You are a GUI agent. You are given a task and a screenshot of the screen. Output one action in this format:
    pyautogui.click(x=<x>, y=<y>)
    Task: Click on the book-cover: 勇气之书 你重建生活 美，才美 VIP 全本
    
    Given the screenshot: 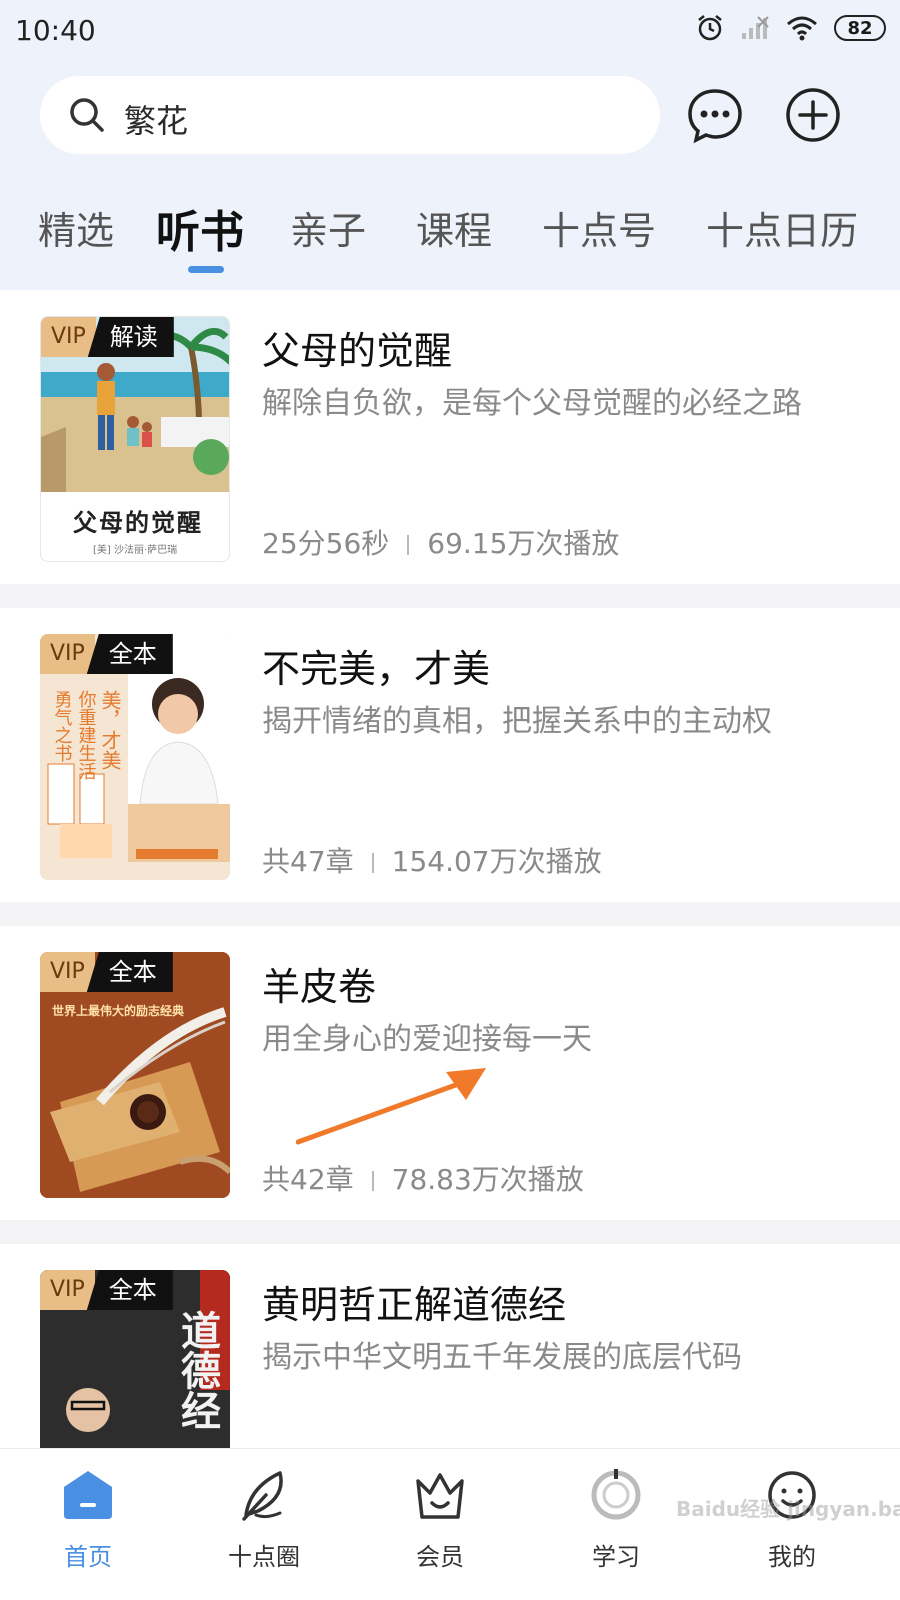 What is the action you would take?
    pyautogui.click(x=135, y=757)
    